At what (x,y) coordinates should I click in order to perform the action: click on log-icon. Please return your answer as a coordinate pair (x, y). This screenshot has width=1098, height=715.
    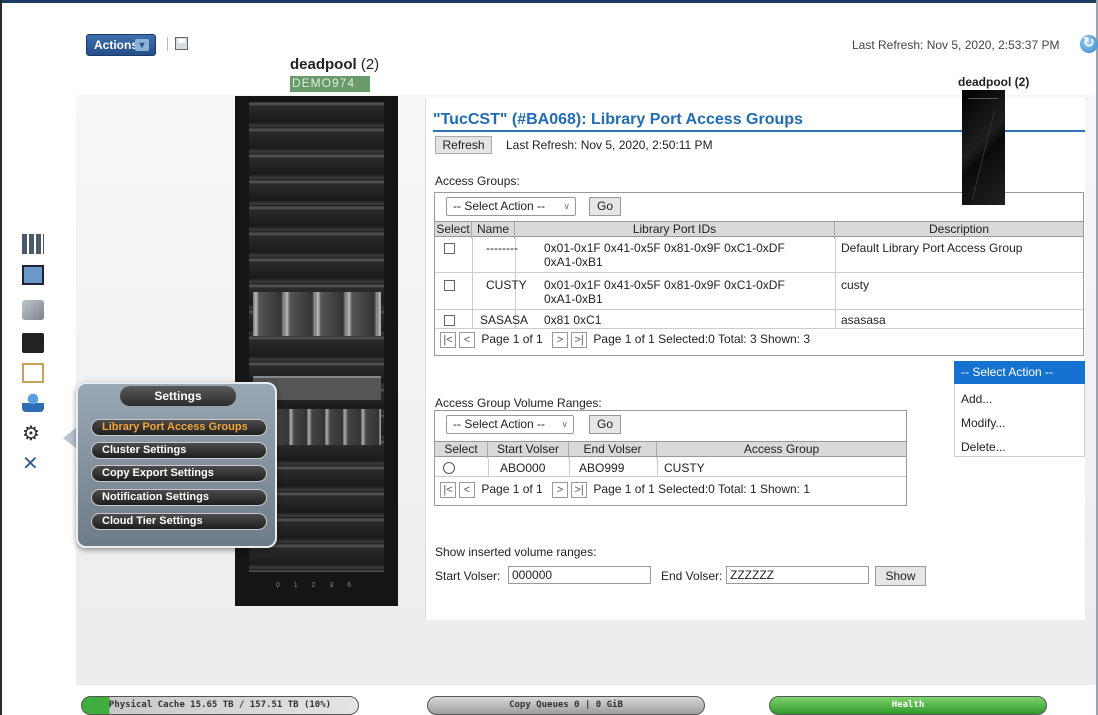
    Looking at the image, I should click on (33, 373).